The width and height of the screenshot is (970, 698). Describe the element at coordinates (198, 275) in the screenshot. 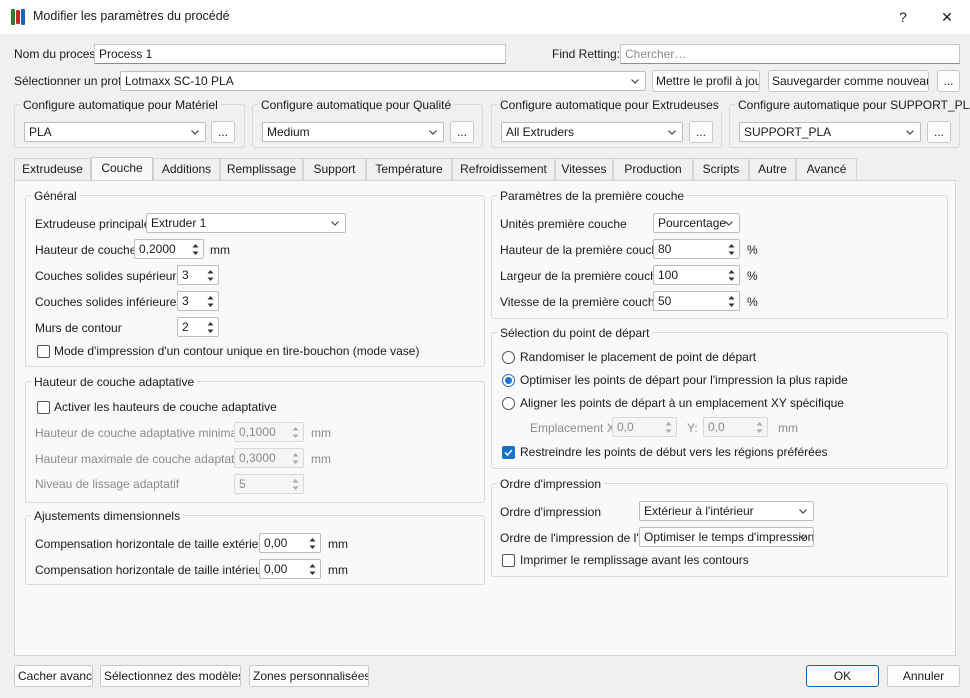

I see `top-solid-spinner: 3` at that location.